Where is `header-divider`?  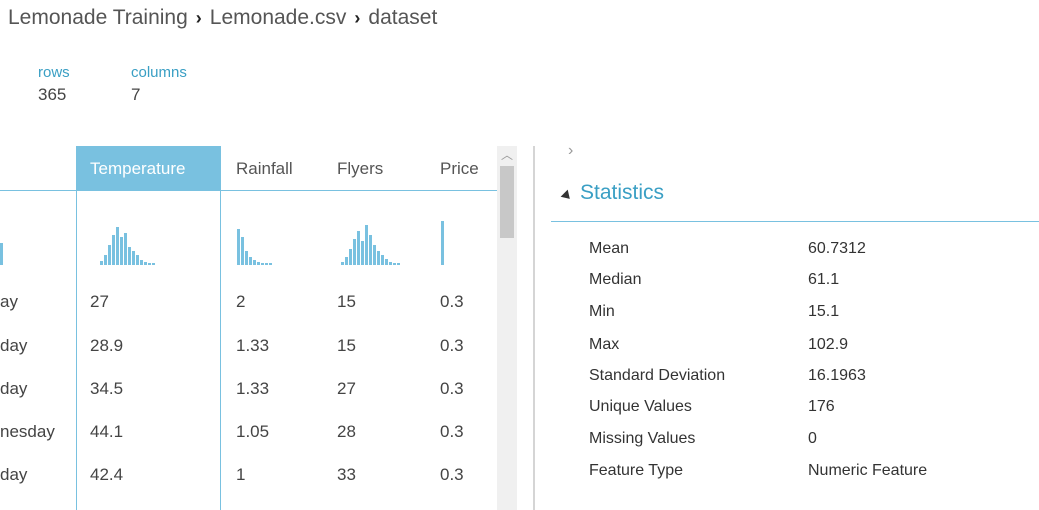
header-divider is located at coordinates (248, 190).